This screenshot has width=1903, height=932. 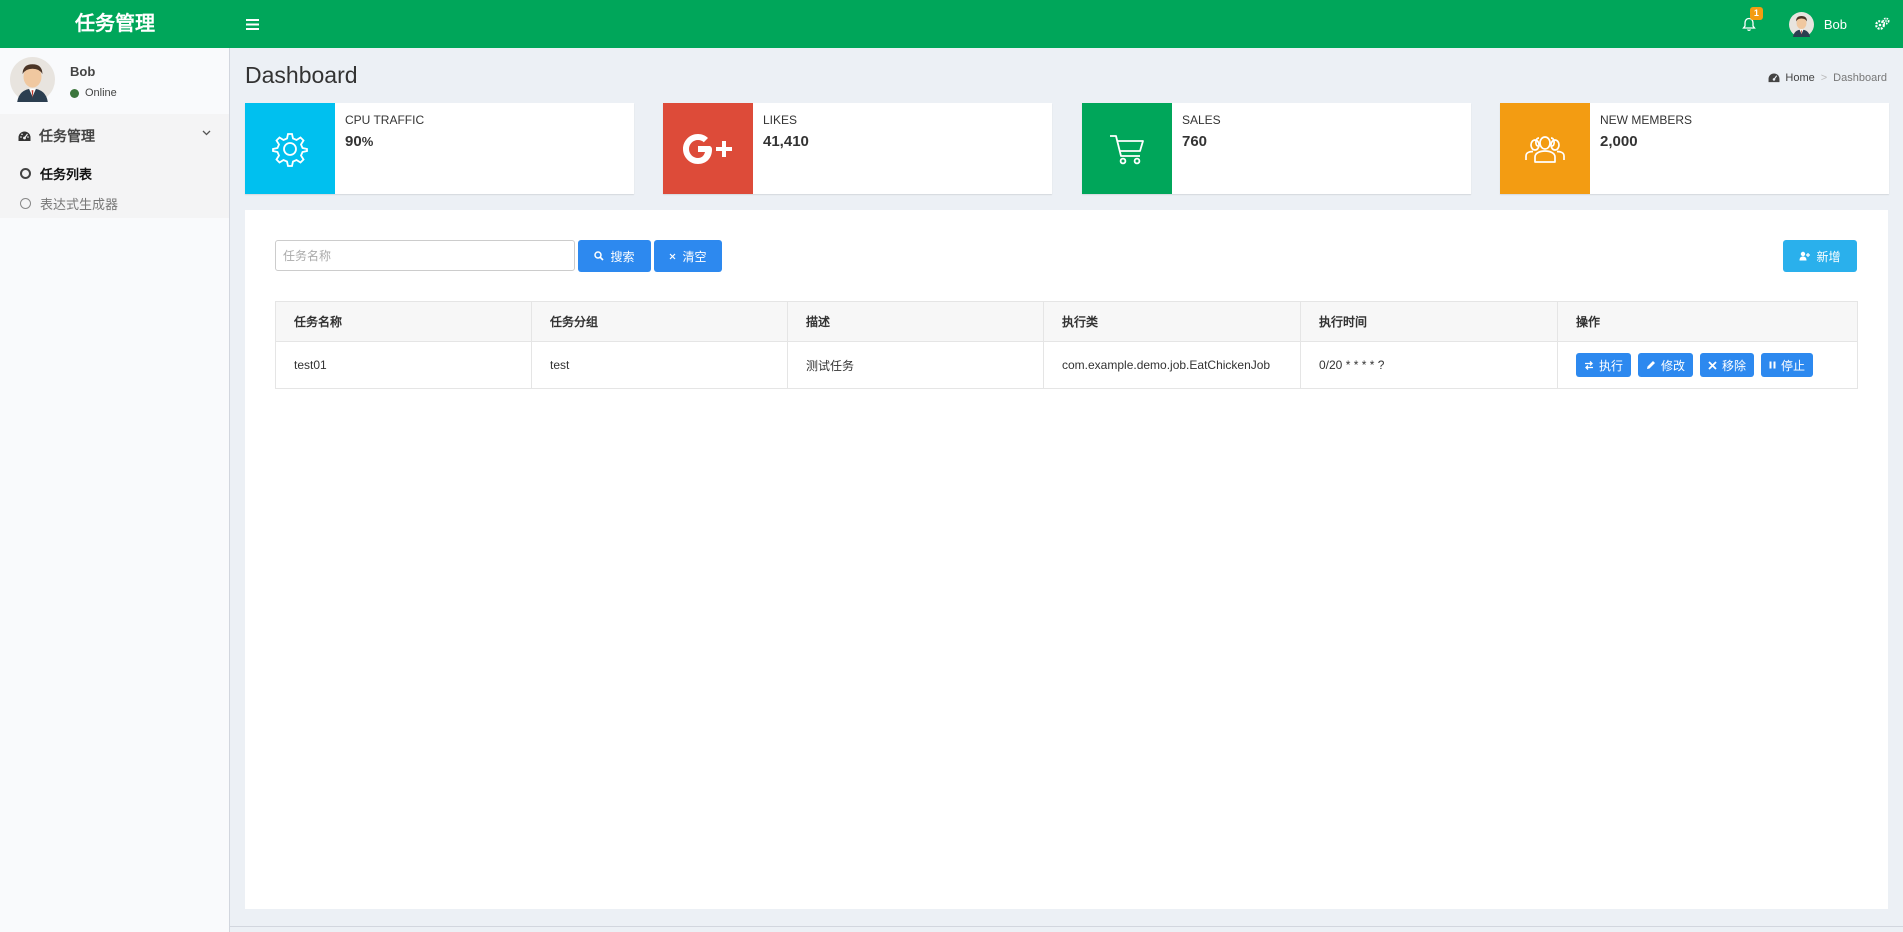 I want to click on search-button: 搜索, so click(x=614, y=256).